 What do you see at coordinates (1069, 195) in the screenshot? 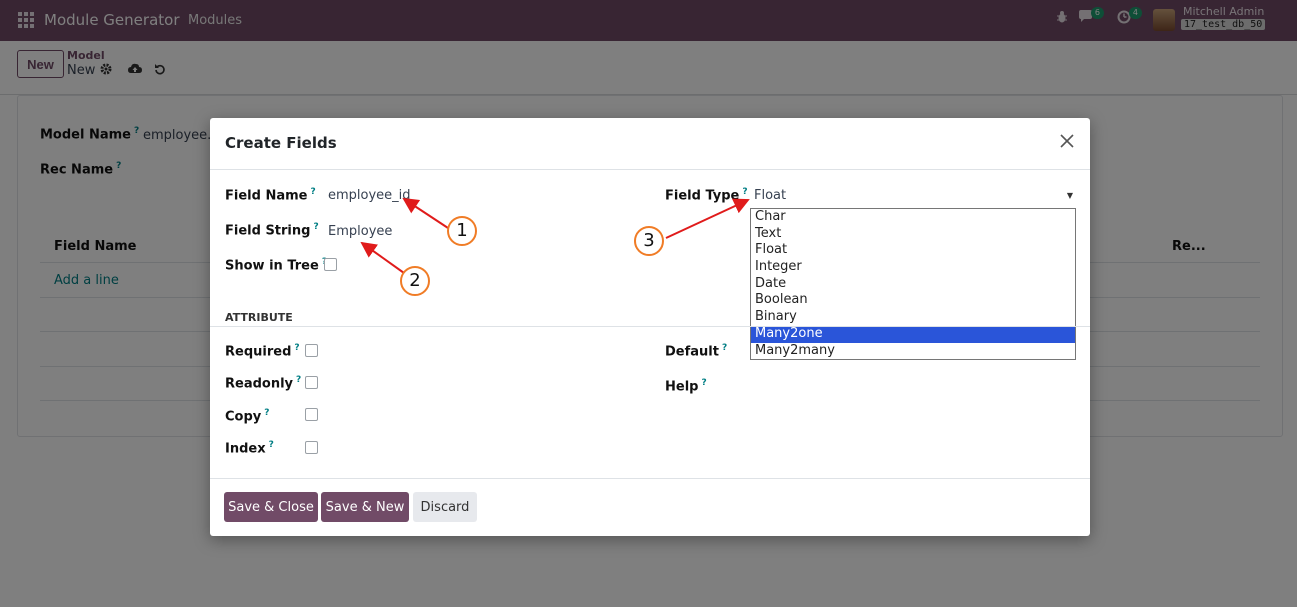
I see `chevron-down-icon: ▼` at bounding box center [1069, 195].